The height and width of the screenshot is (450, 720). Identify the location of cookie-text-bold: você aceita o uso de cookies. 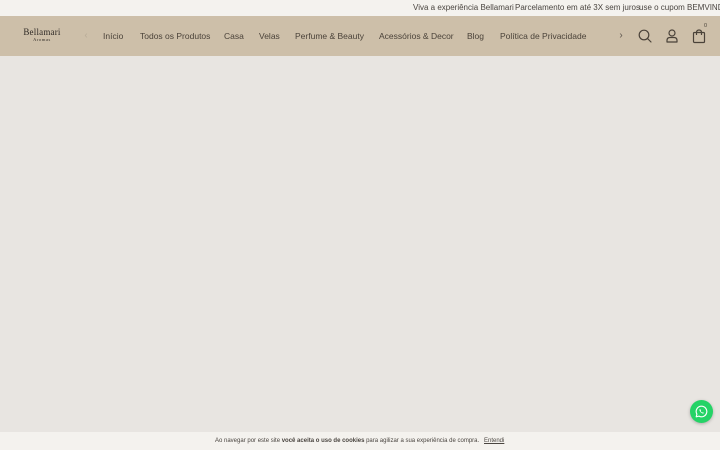
(323, 441).